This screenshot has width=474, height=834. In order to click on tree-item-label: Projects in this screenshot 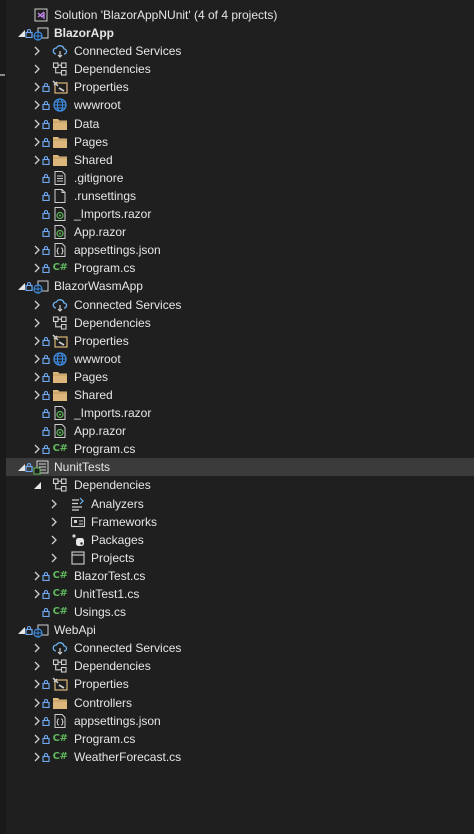, I will do `click(113, 557)`.